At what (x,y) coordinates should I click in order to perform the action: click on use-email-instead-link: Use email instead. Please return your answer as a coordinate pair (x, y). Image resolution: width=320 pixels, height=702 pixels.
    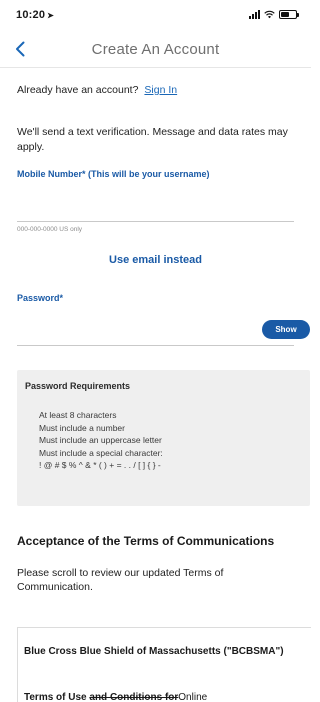
    Looking at the image, I should click on (155, 260).